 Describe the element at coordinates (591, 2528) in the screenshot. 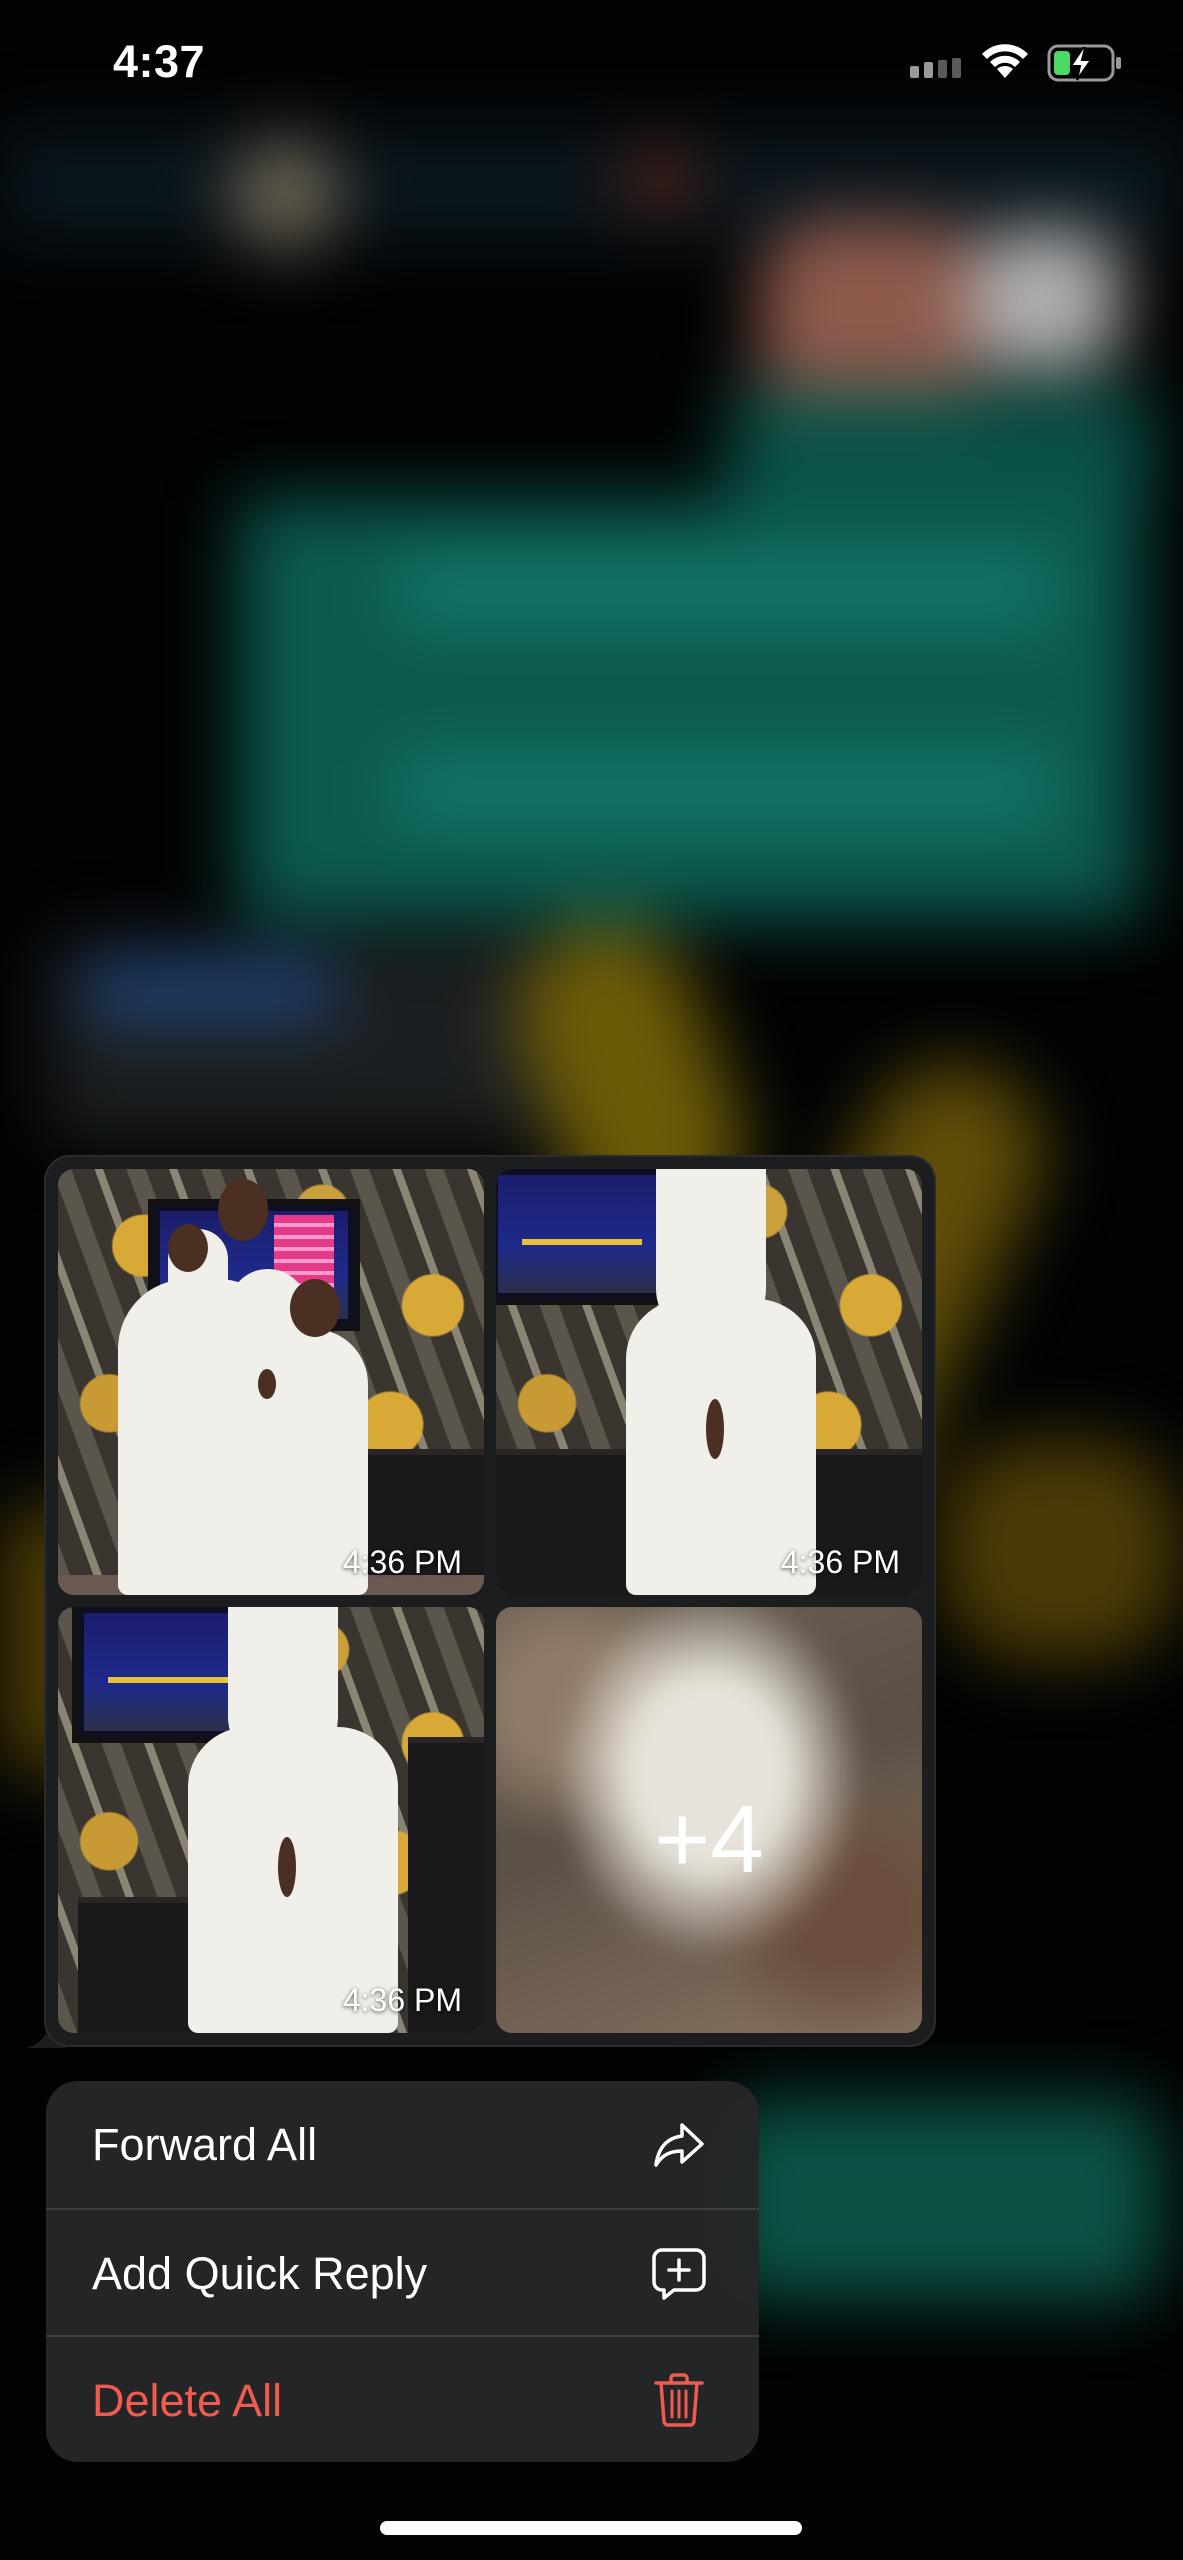

I see `home-indicator` at that location.